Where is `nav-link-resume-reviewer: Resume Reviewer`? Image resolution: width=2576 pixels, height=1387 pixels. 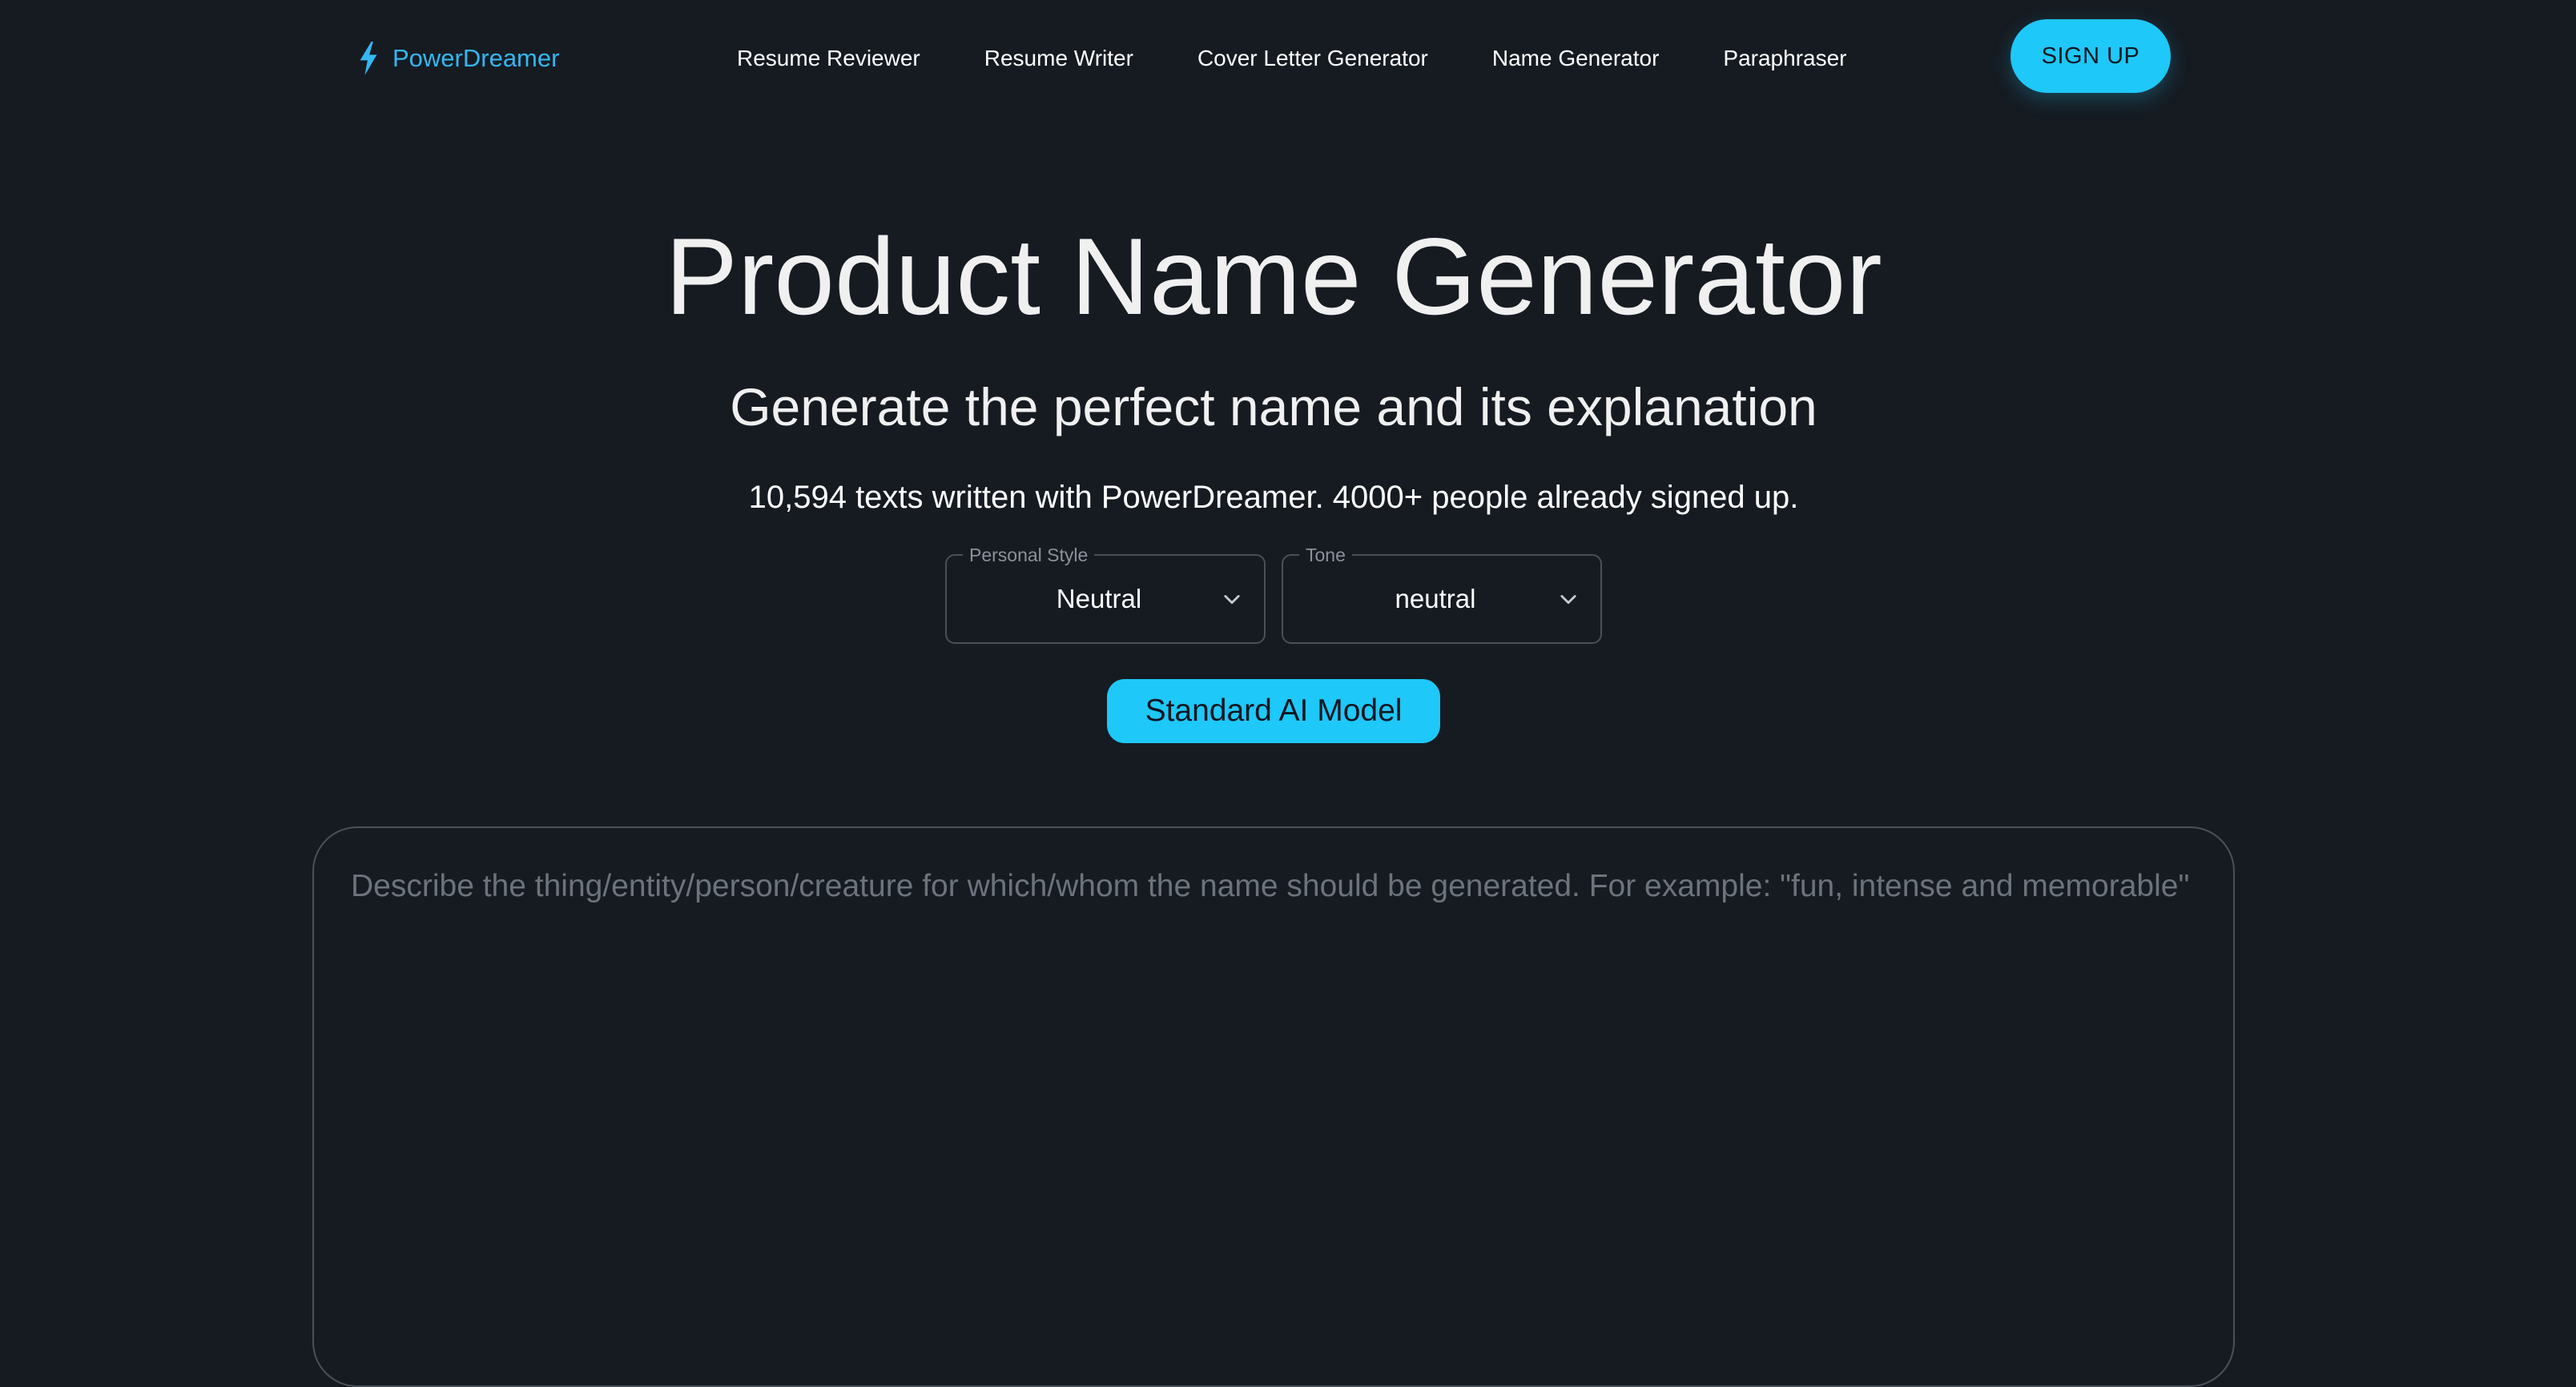 nav-link-resume-reviewer: Resume Reviewer is located at coordinates (828, 58).